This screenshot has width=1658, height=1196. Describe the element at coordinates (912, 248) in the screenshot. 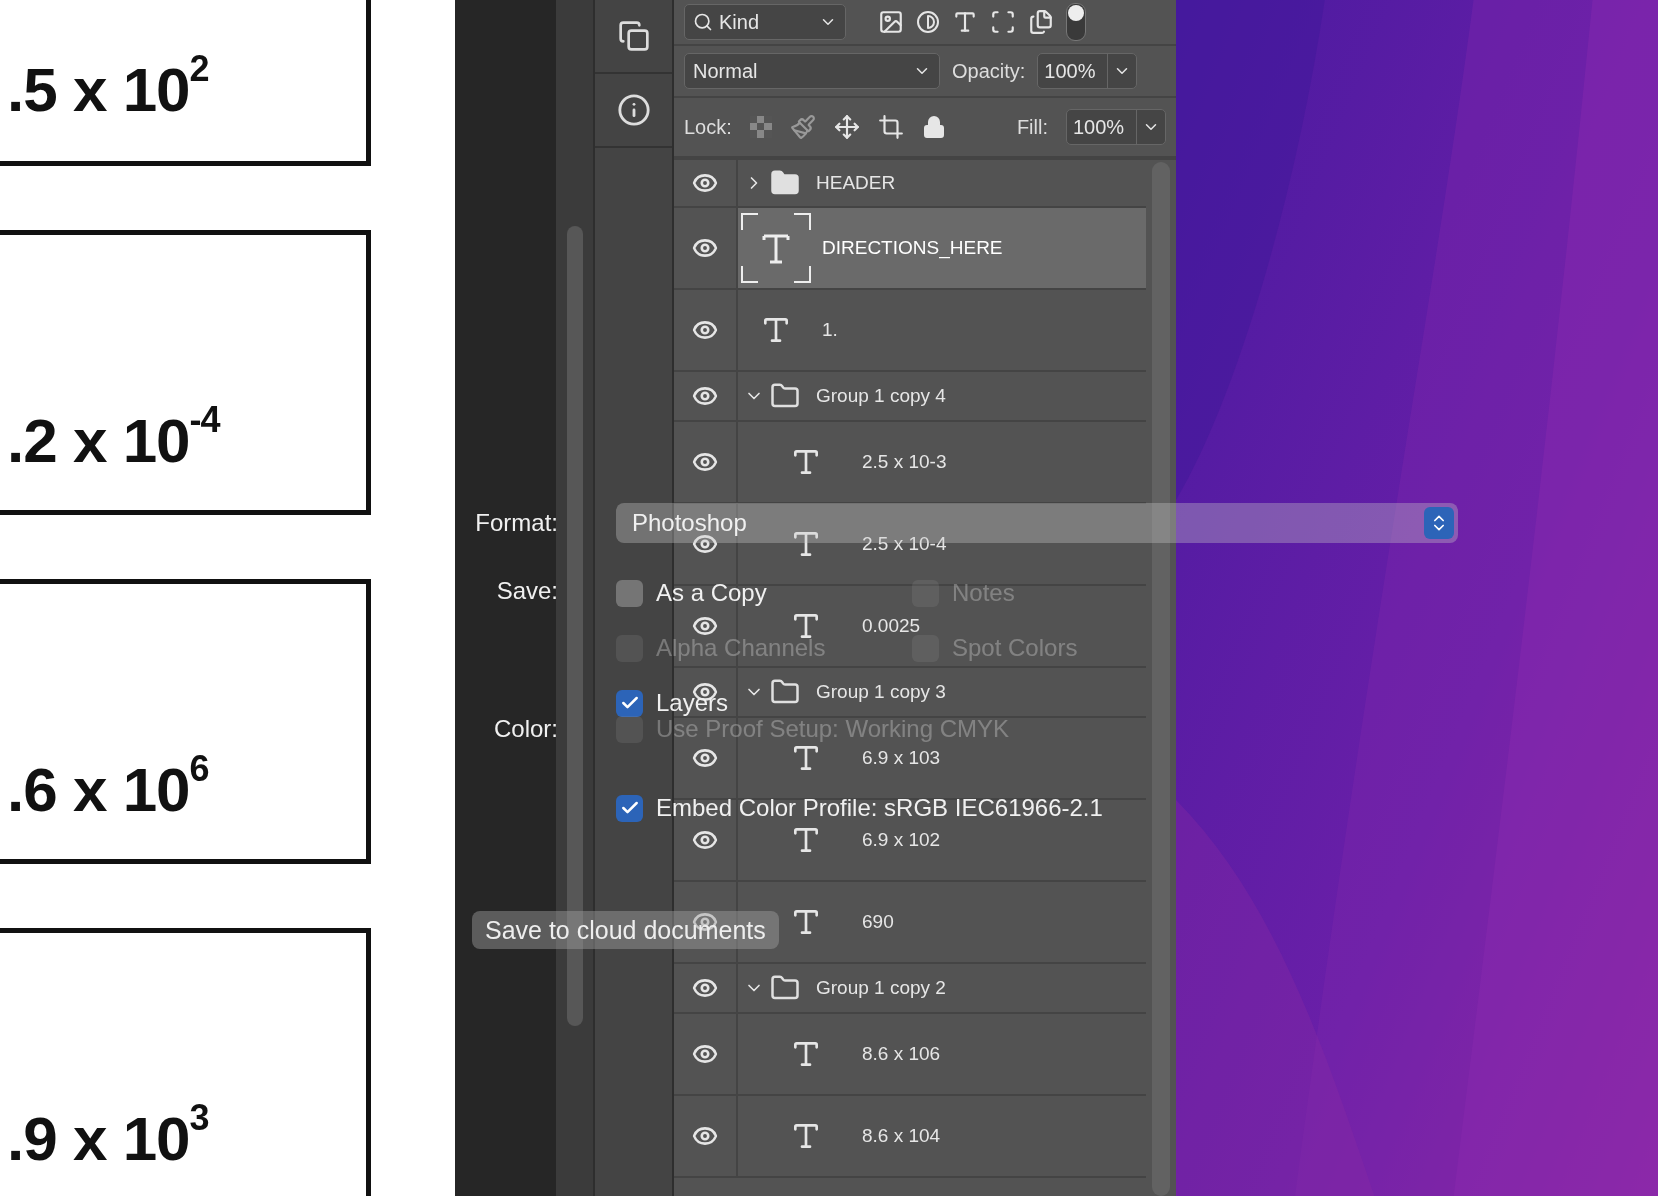

I see `layer-name: DIRECTIONS_HERE` at that location.